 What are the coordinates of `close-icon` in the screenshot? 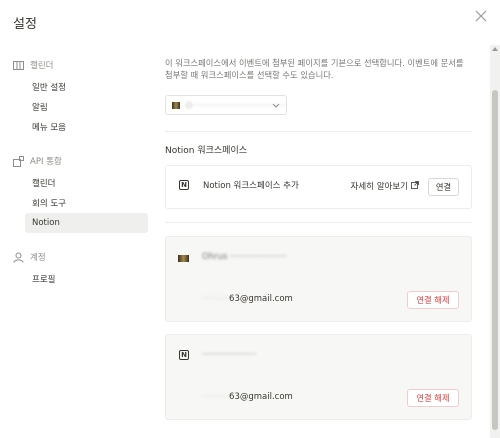 It's located at (481, 16).